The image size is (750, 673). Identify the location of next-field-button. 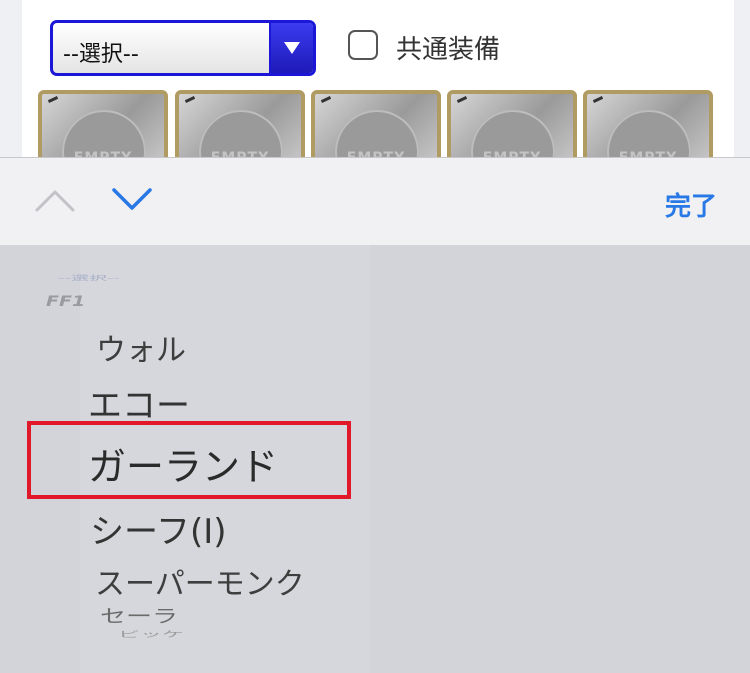
(132, 200).